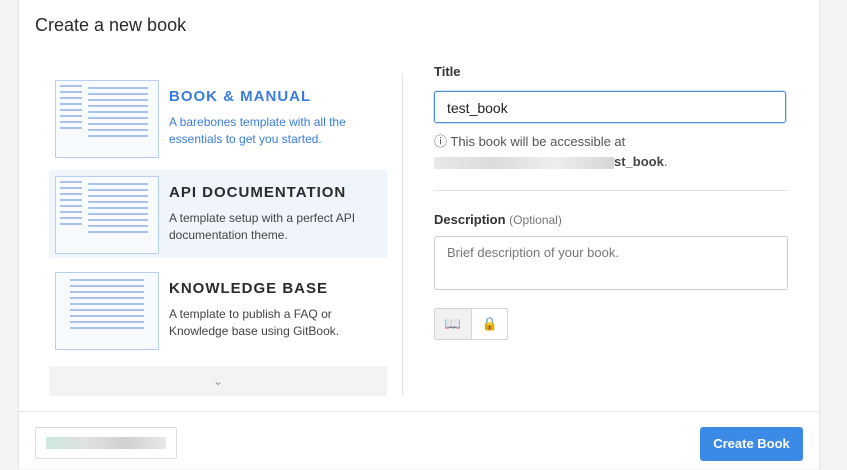  What do you see at coordinates (419, 26) in the screenshot?
I see `dialog-header: Create a new book` at bounding box center [419, 26].